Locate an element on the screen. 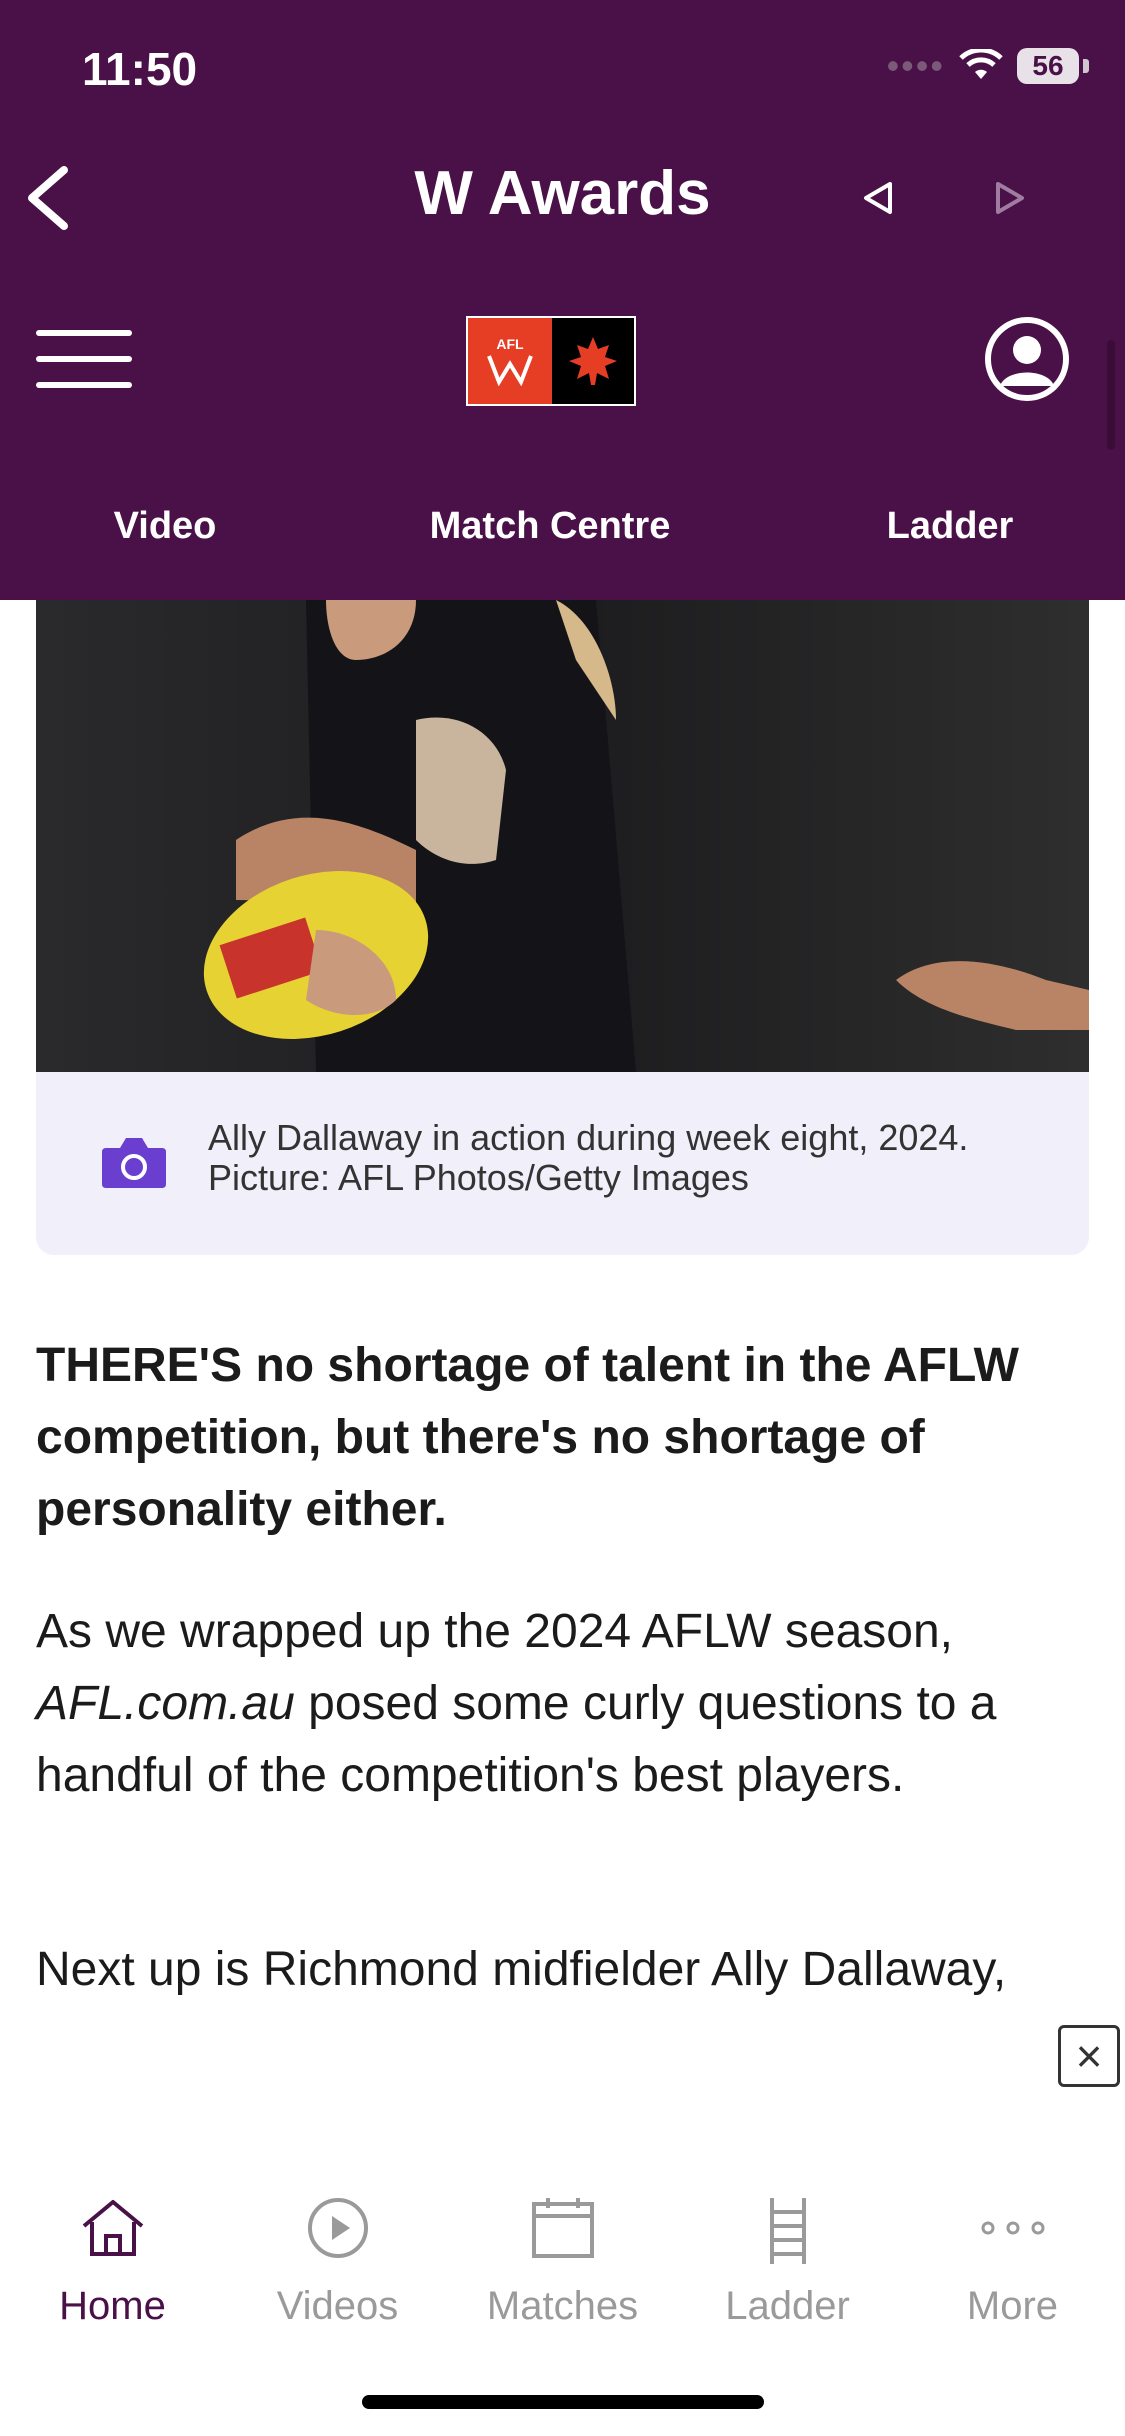 This screenshot has width=1125, height=2436. house-icon is located at coordinates (112, 2228).